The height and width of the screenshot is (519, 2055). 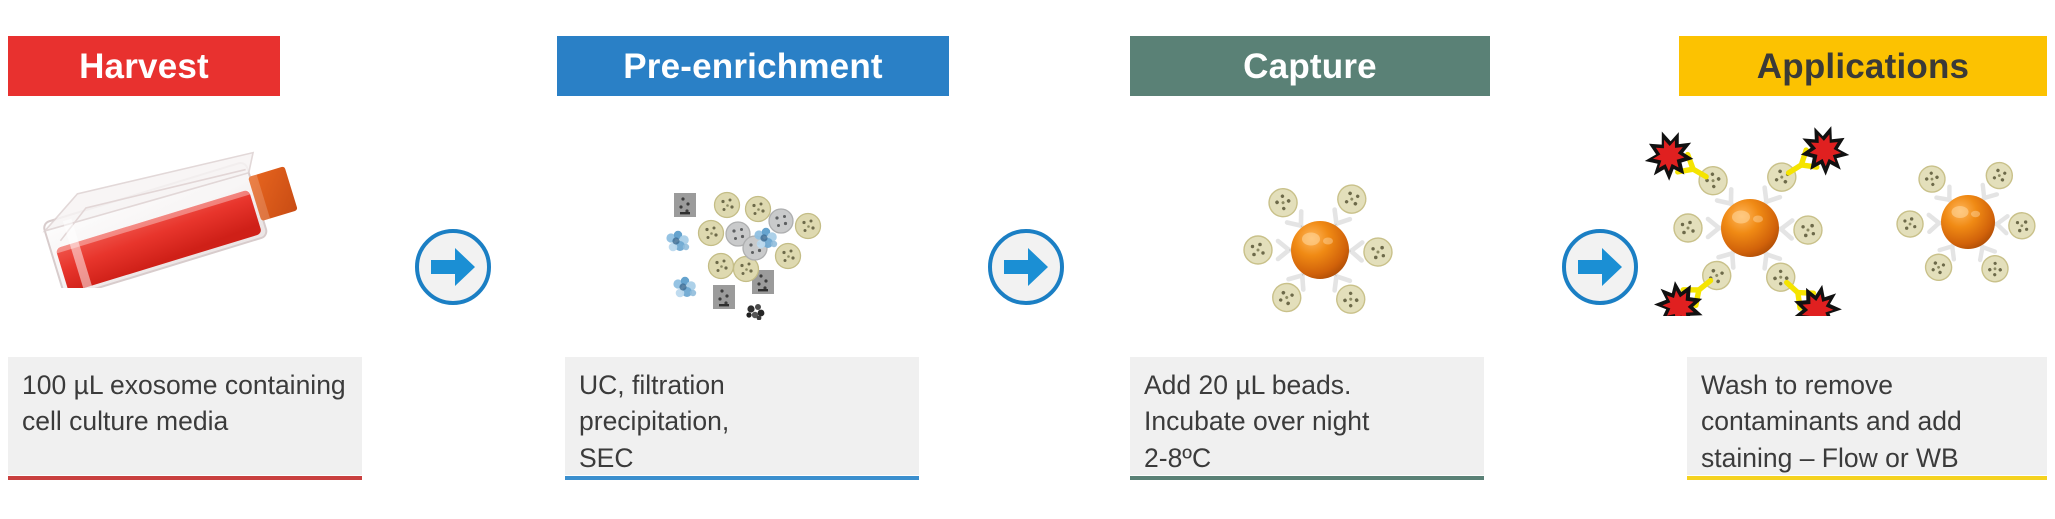 I want to click on stage-header-label: Capture, so click(x=1310, y=66).